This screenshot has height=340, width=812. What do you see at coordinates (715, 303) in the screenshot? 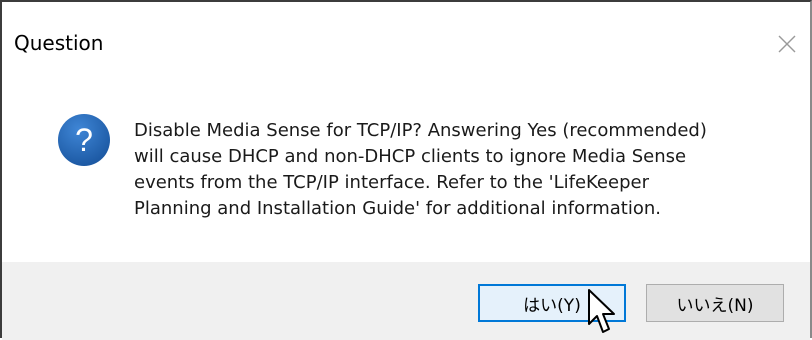
I see `no-button: いいえ(N)` at bounding box center [715, 303].